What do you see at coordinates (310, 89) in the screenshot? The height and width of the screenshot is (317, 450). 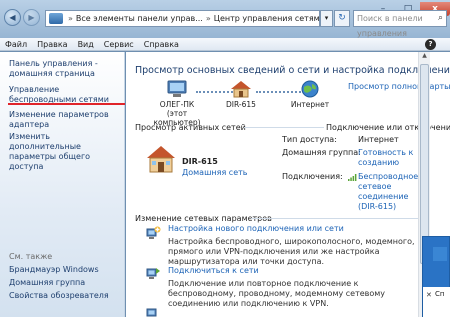 I see `globe-icon` at bounding box center [310, 89].